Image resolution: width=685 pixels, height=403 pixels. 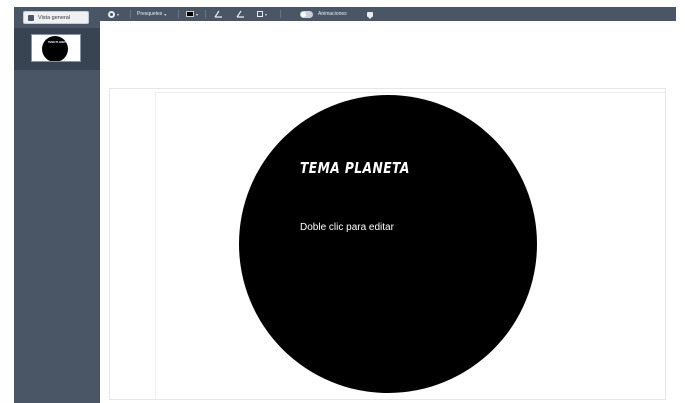 I want to click on slide-subtitle-placeholder: Doble clic para editar, so click(x=347, y=227).